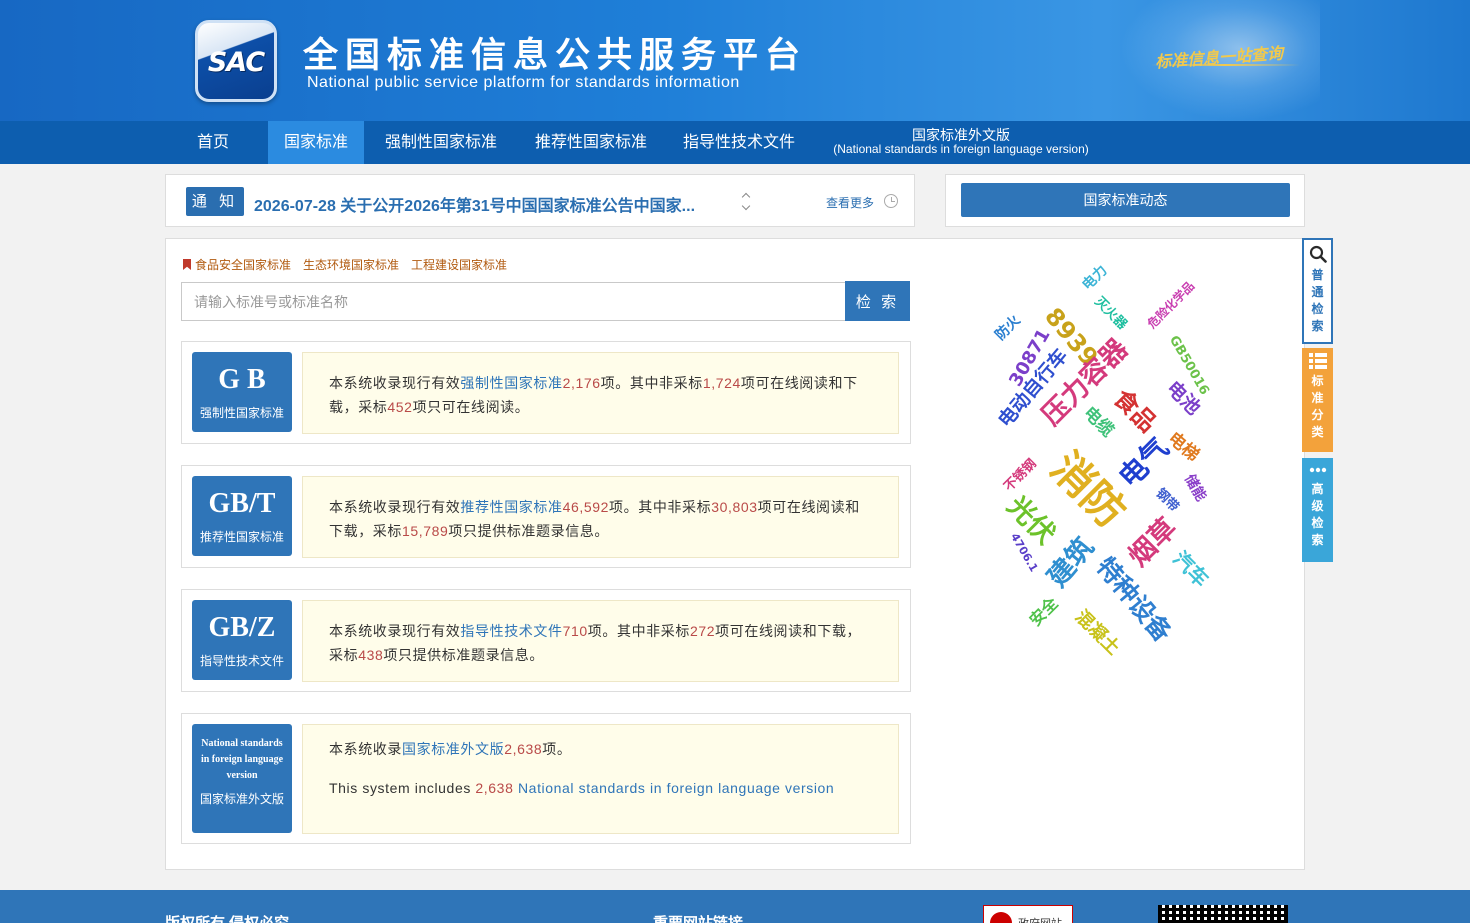 The height and width of the screenshot is (923, 1470). Describe the element at coordinates (1190, 568) in the screenshot. I see `keyword-tag: 汽车` at that location.